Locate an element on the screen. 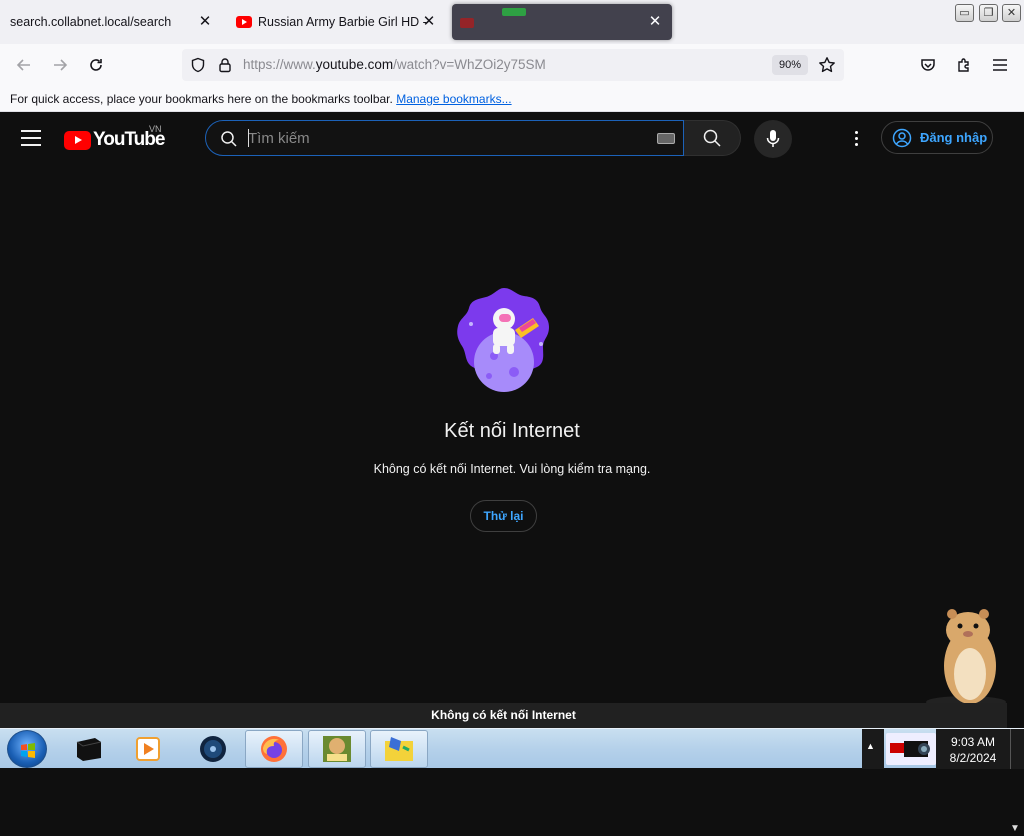 The image size is (1024, 836). tab-search-collabnet: search.collabnet.local/search ✕ is located at coordinates (111, 22).